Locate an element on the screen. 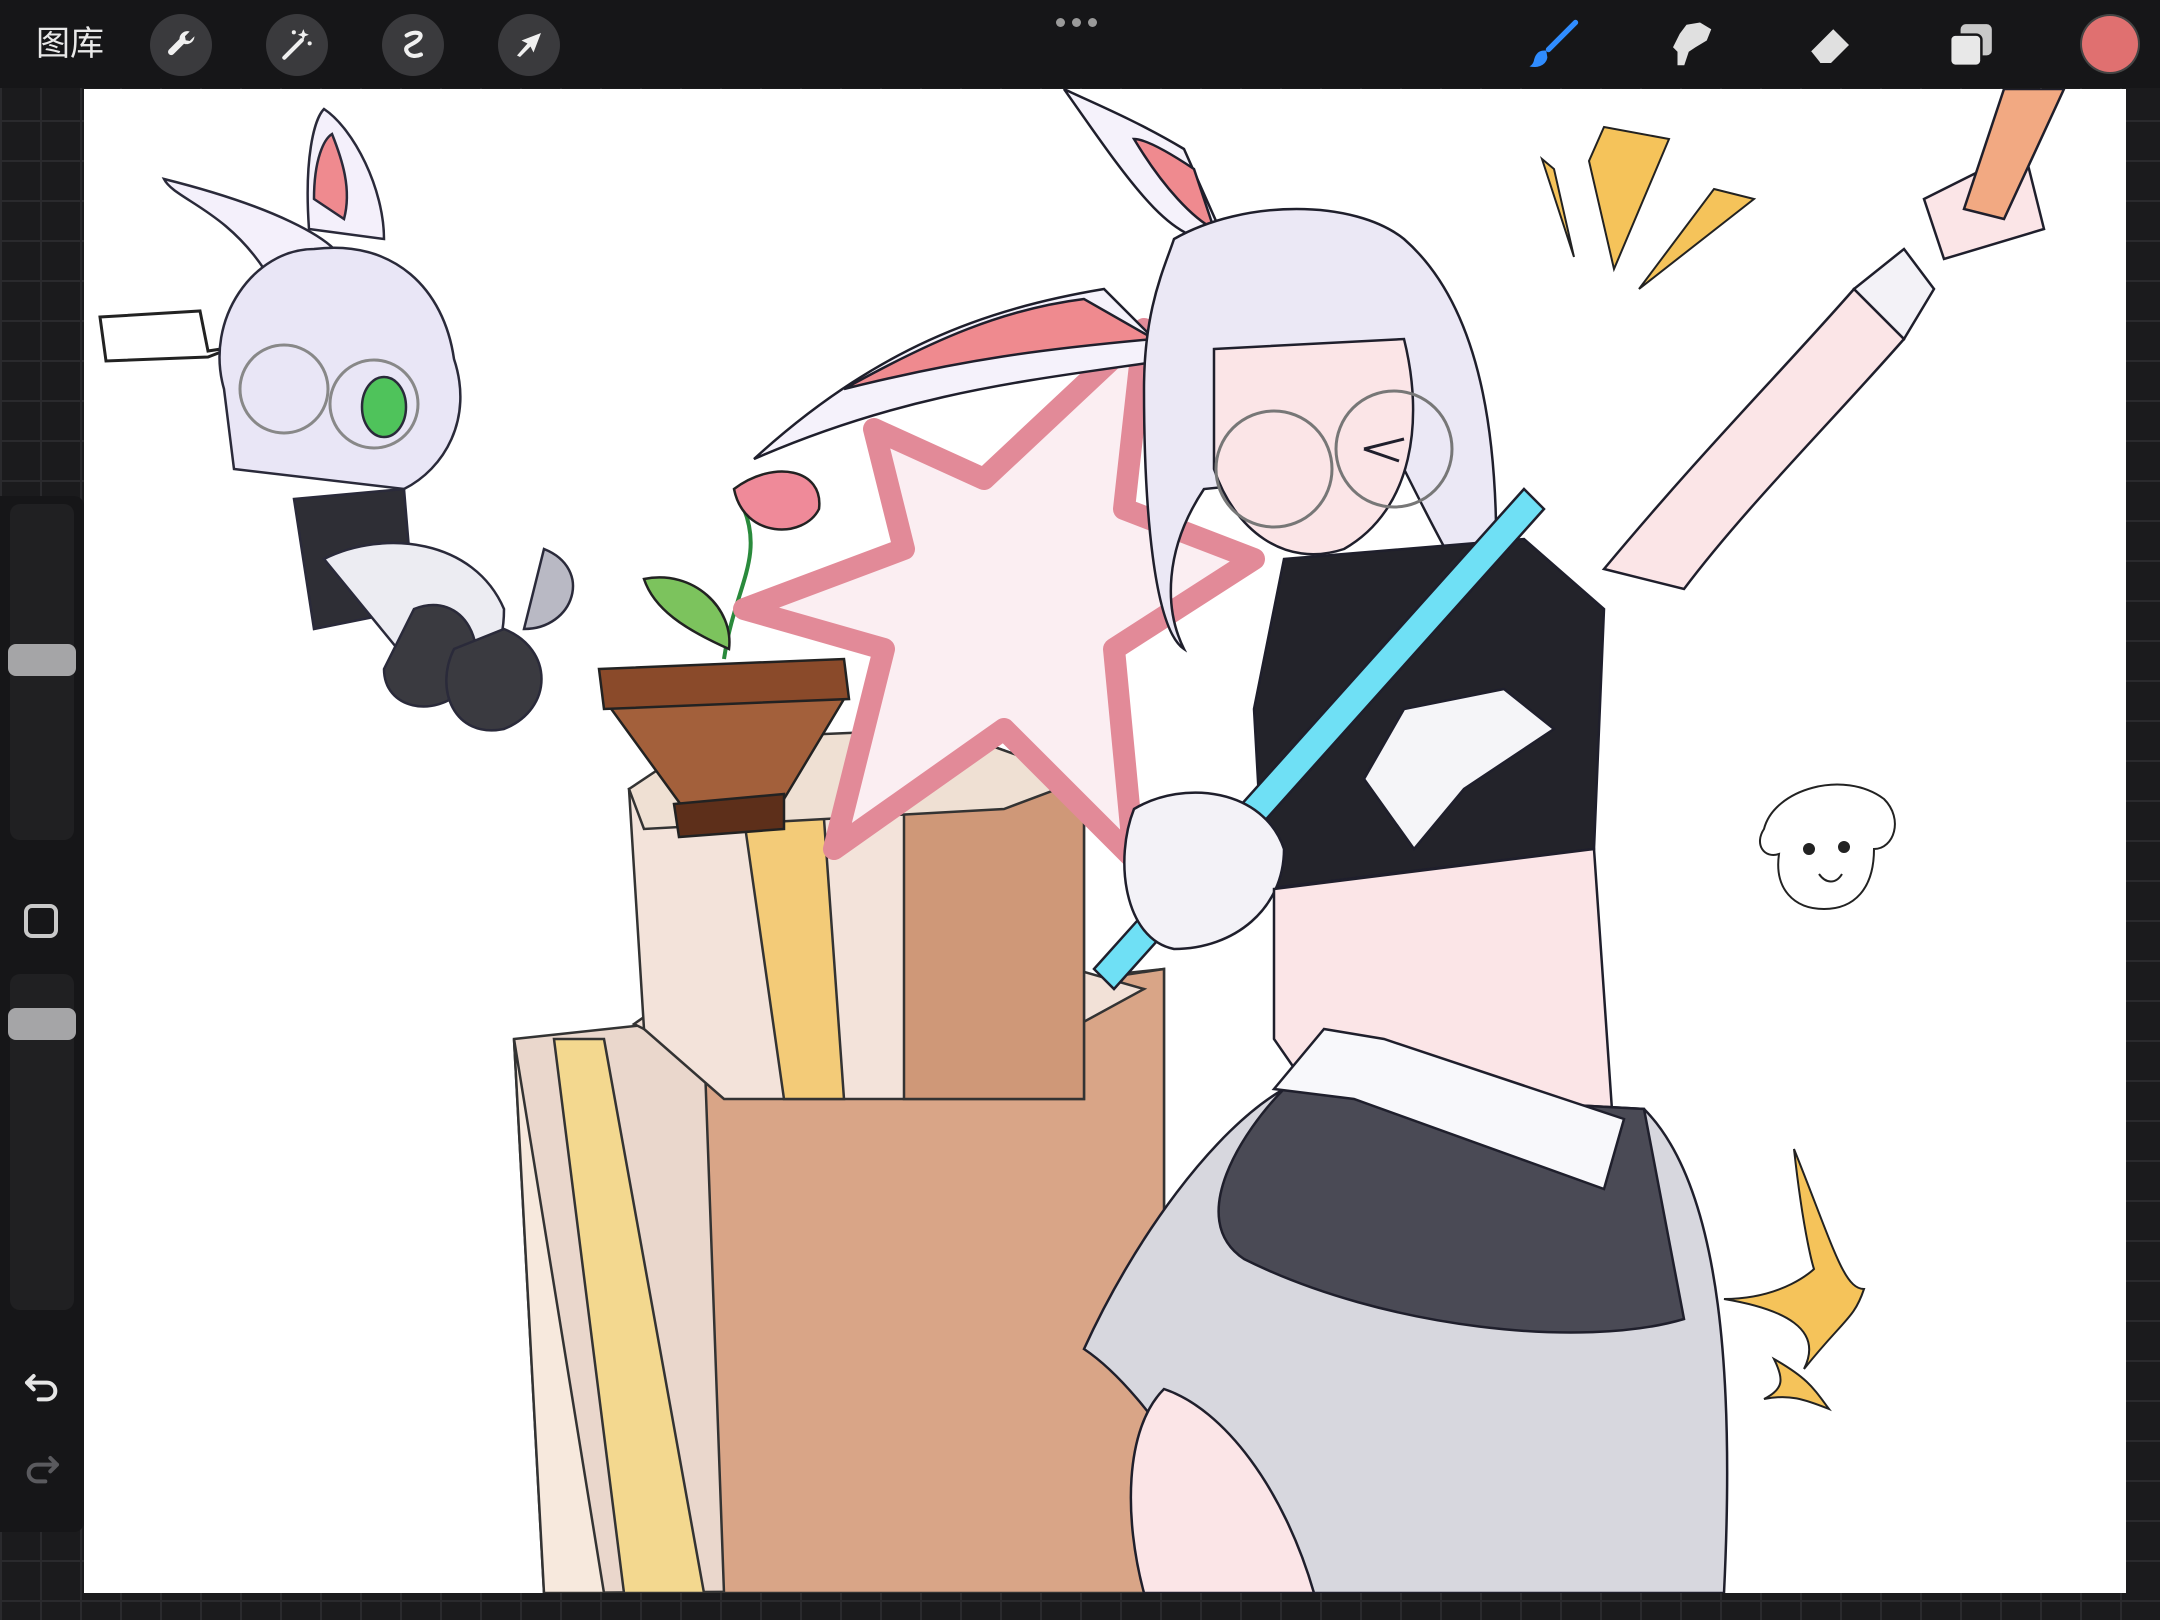 Image resolution: width=2160 pixels, height=1620 pixels. color-picker-button is located at coordinates (2110, 44).